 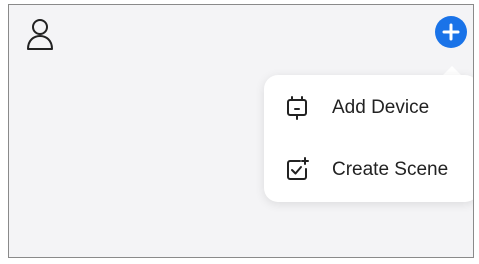 I want to click on add-button, so click(x=451, y=32).